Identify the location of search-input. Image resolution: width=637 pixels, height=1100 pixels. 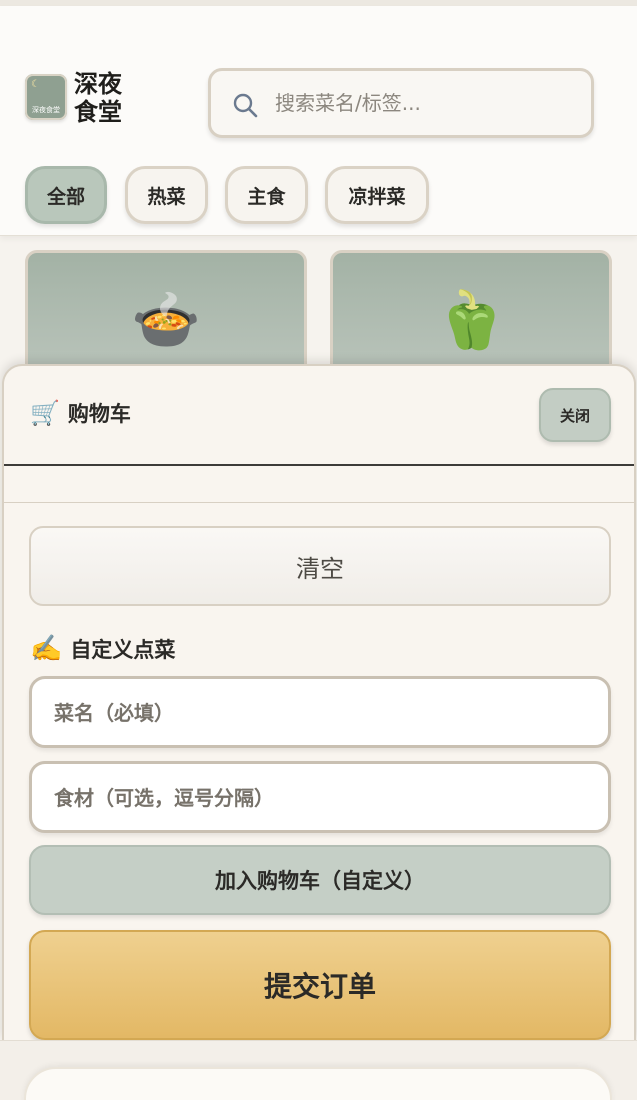
(425, 103).